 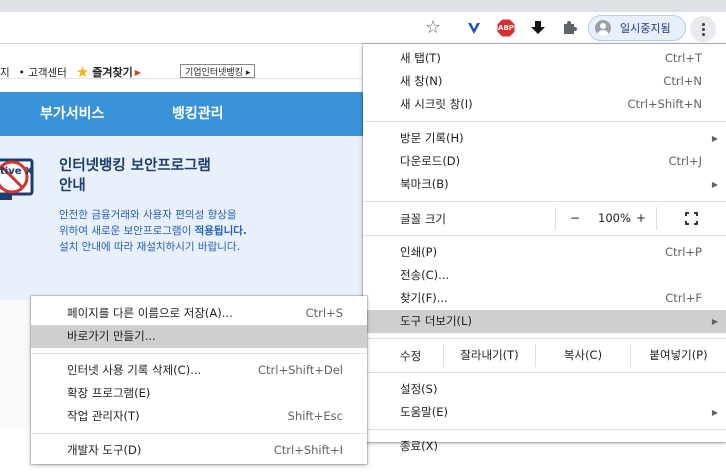 What do you see at coordinates (582, 355) in the screenshot?
I see `copy-button: 복사(C)` at bounding box center [582, 355].